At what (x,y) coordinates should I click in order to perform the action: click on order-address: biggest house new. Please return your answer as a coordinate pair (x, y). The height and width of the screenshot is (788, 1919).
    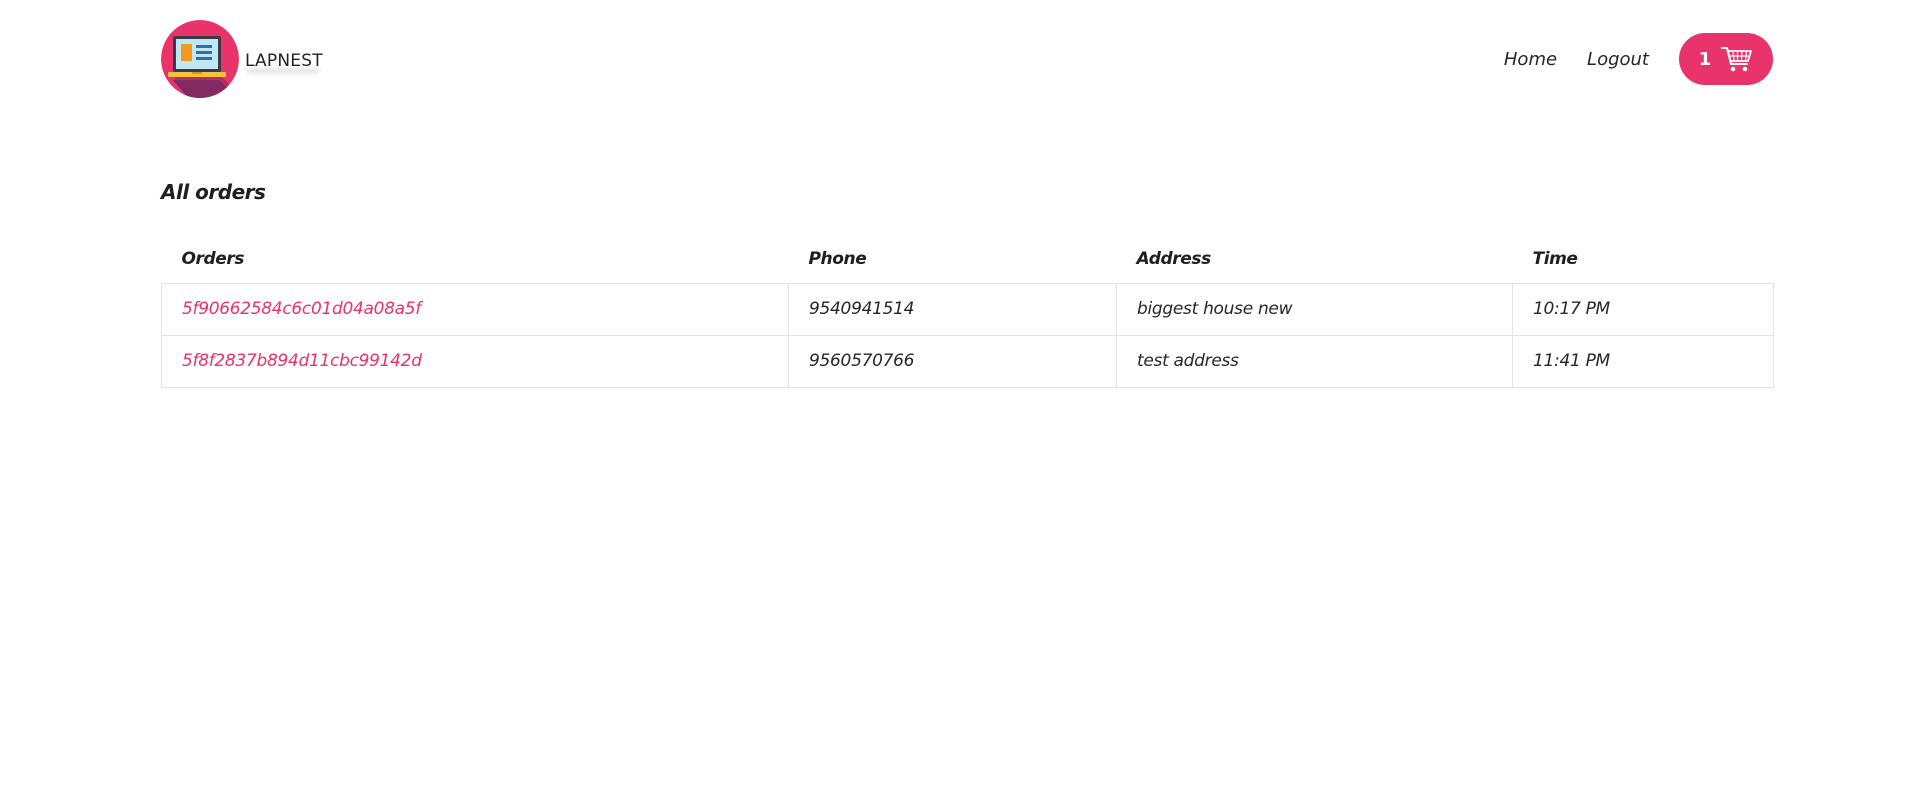
    Looking at the image, I should click on (1314, 309).